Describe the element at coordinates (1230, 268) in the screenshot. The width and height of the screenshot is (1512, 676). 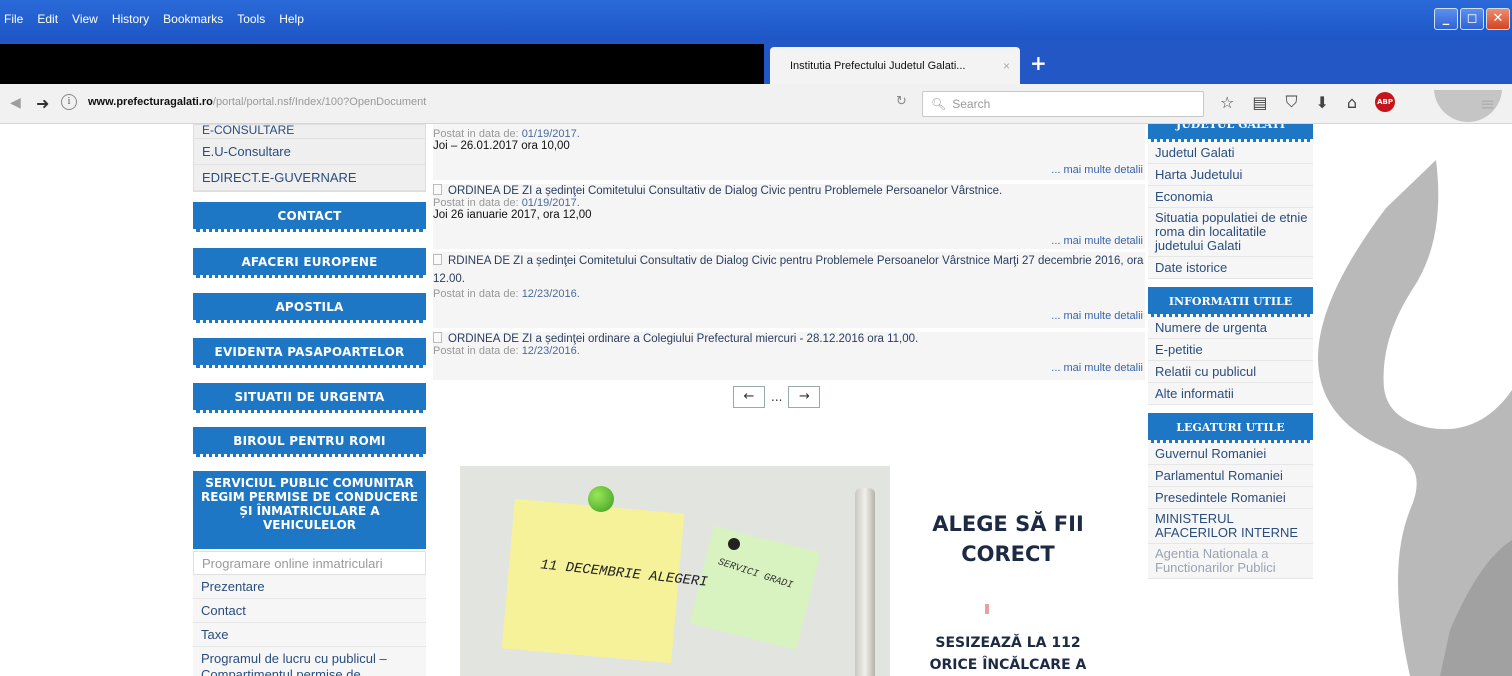
I see `right-link-date-istorice: Date istorice` at that location.